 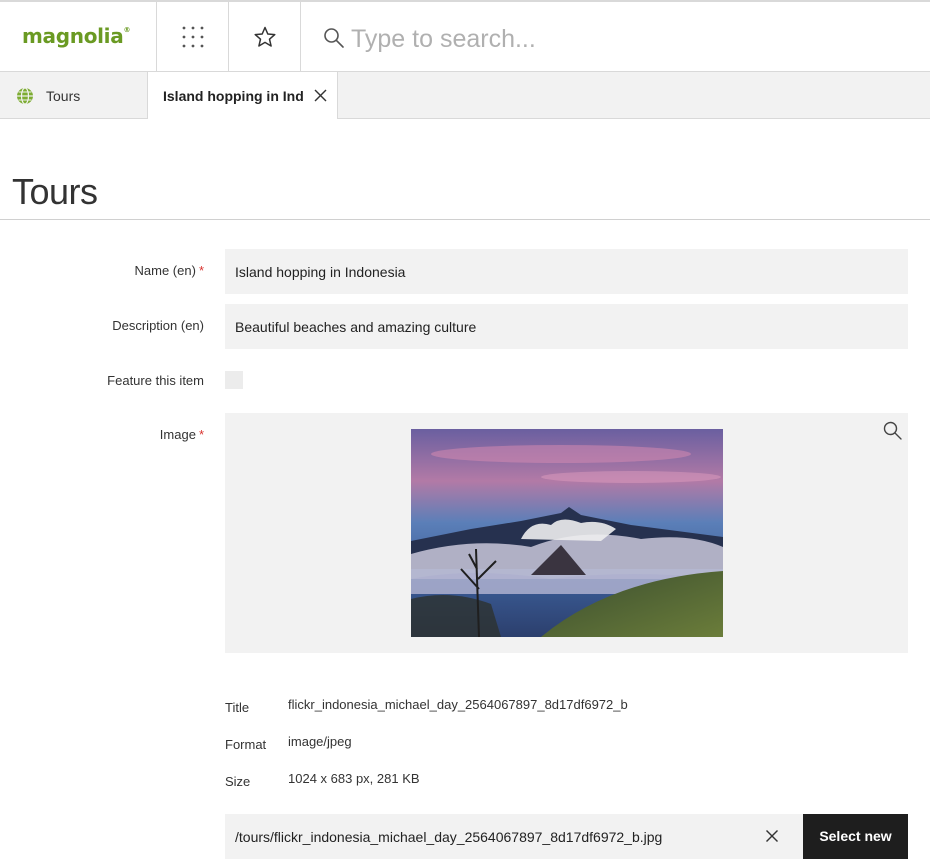 I want to click on apps-grid-icon, so click(x=192, y=37).